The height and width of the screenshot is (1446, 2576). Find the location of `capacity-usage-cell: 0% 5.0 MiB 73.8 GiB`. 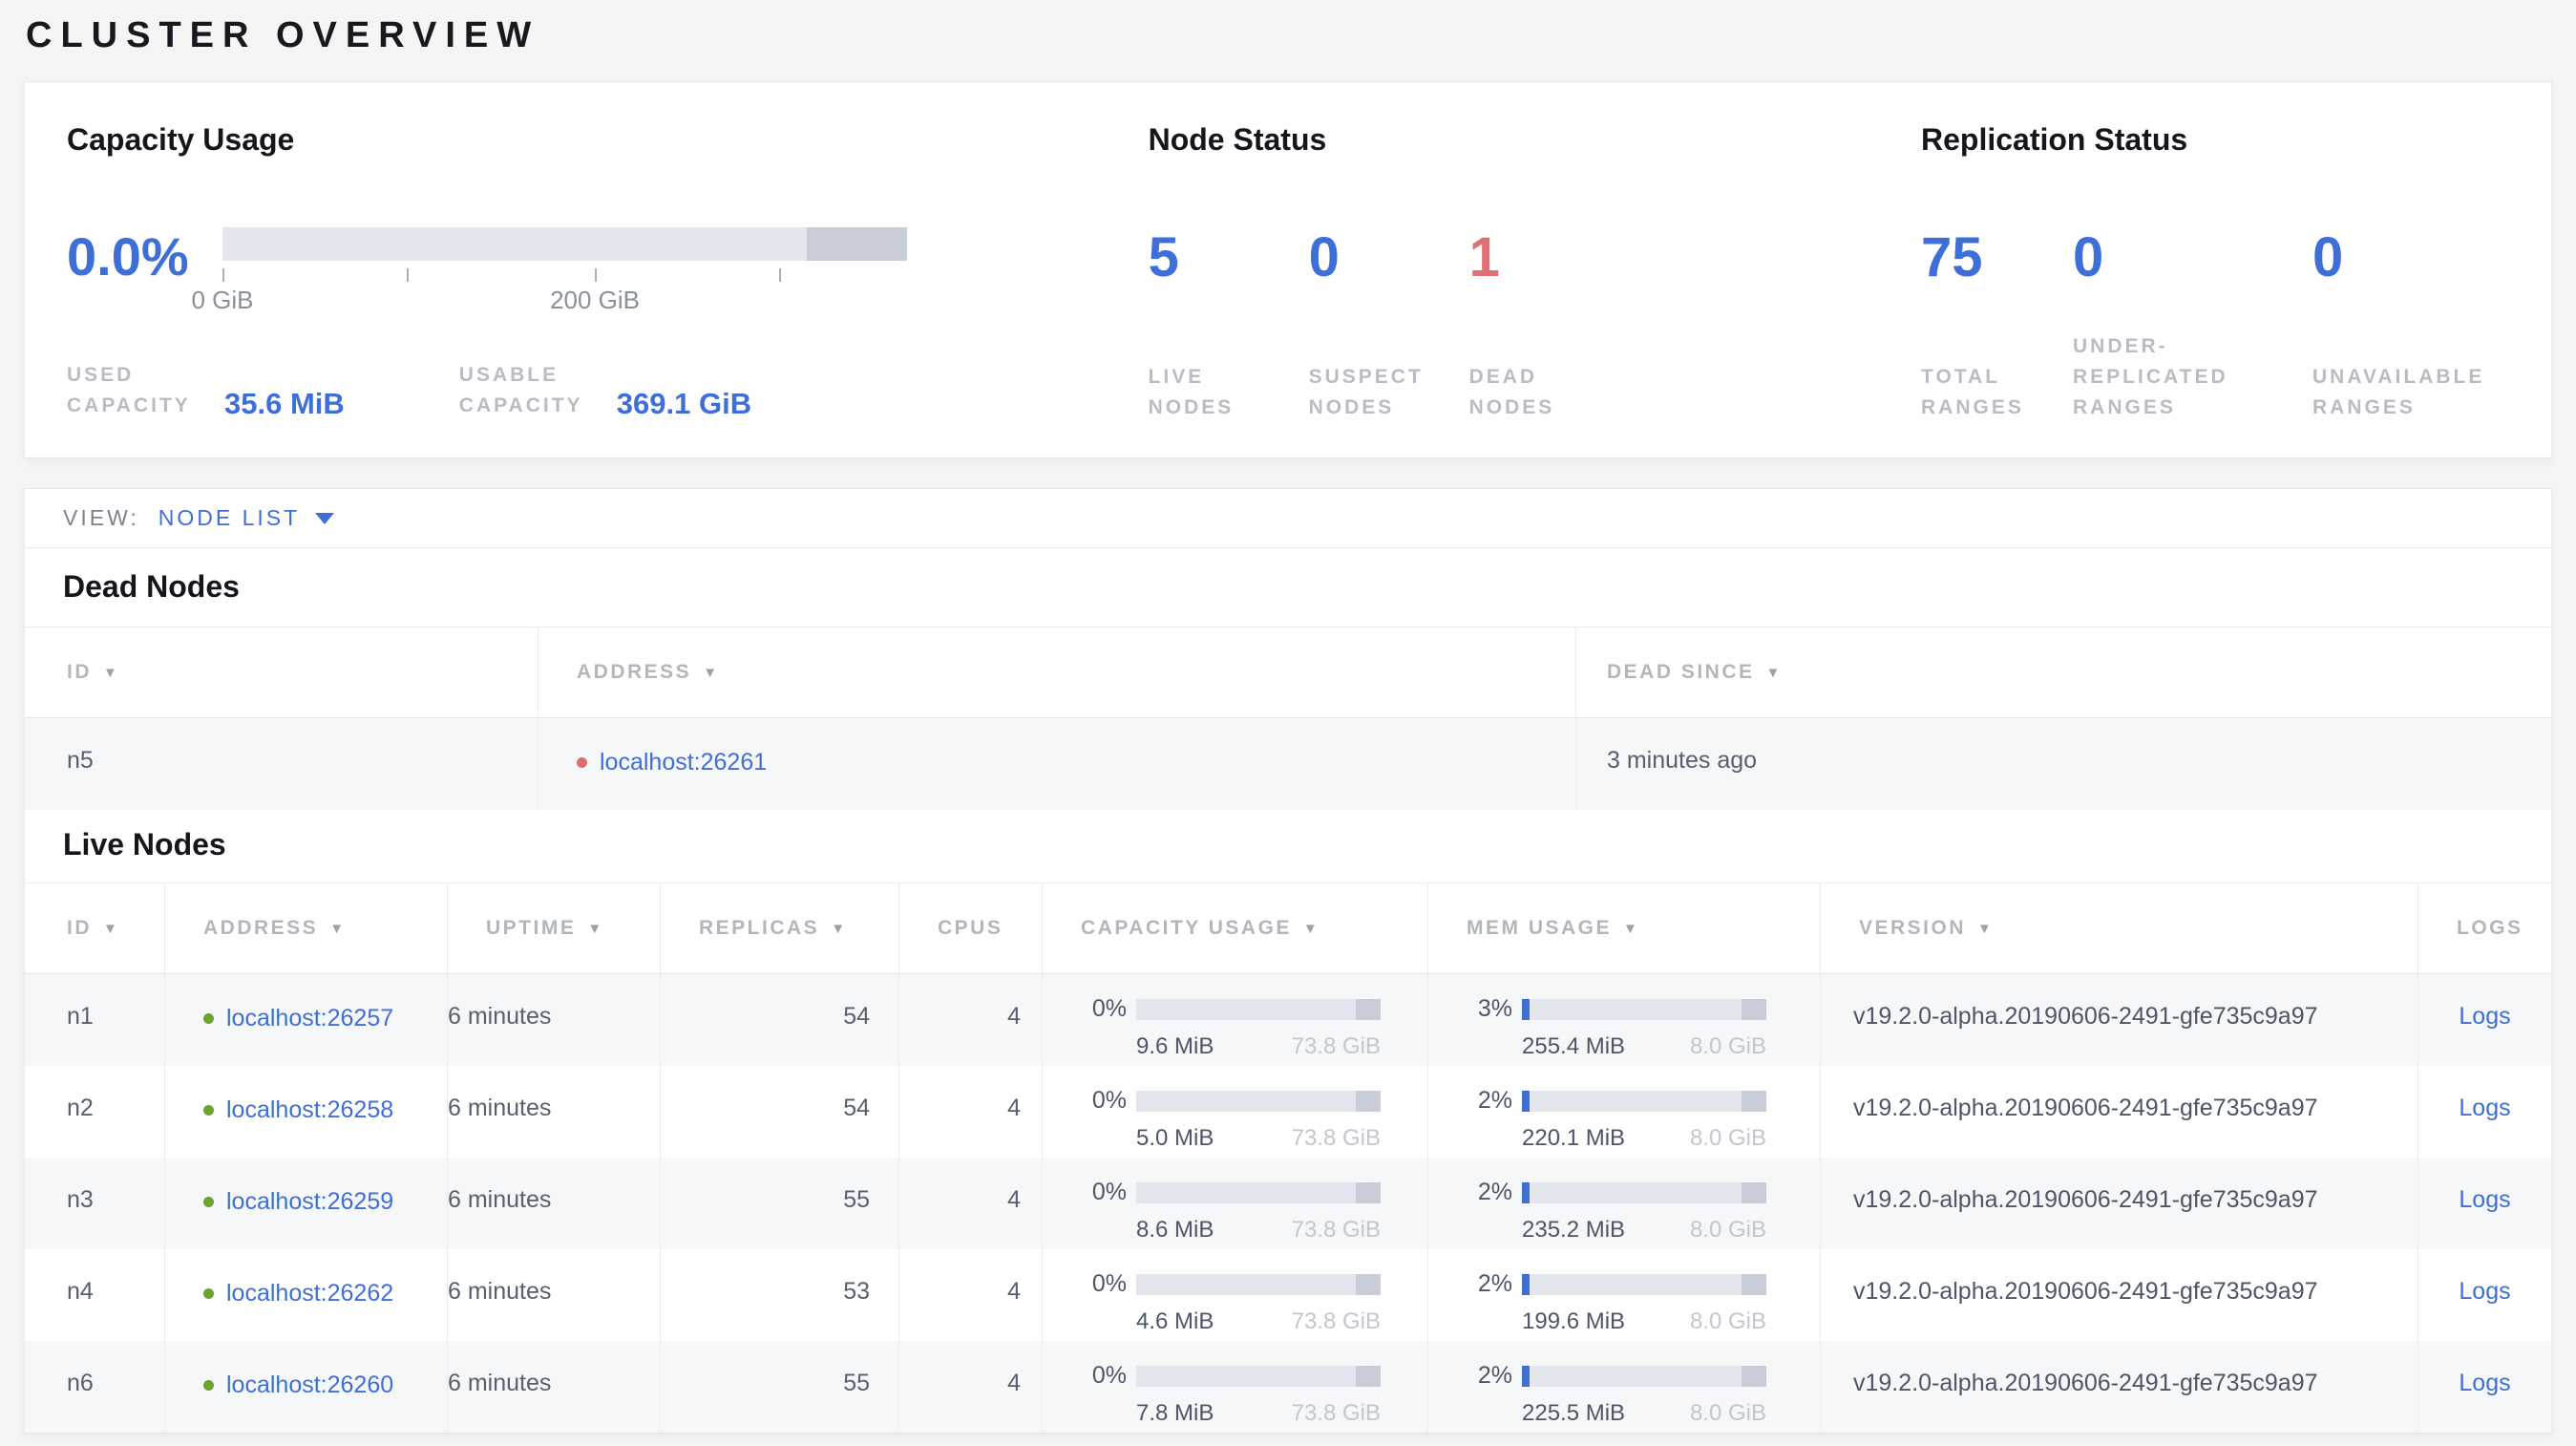

capacity-usage-cell: 0% 5.0 MiB 73.8 GiB is located at coordinates (1235, 1112).